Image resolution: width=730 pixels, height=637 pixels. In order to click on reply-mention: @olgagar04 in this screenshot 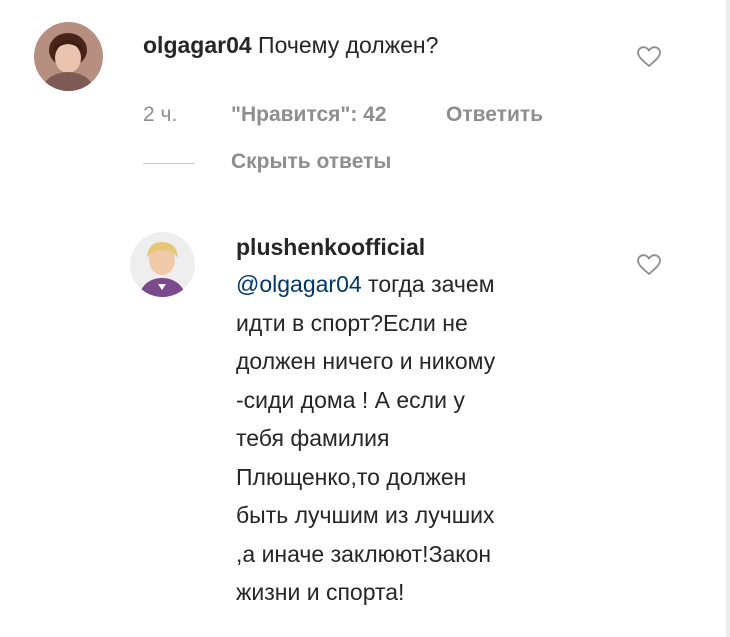, I will do `click(299, 284)`.